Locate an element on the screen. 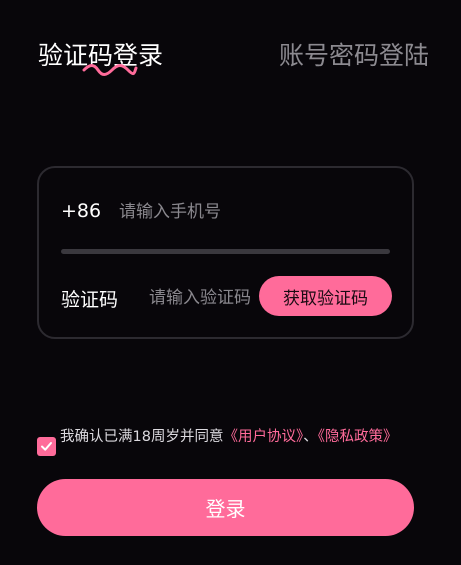  tab-password-login: 账号密码登陆 is located at coordinates (354, 54).